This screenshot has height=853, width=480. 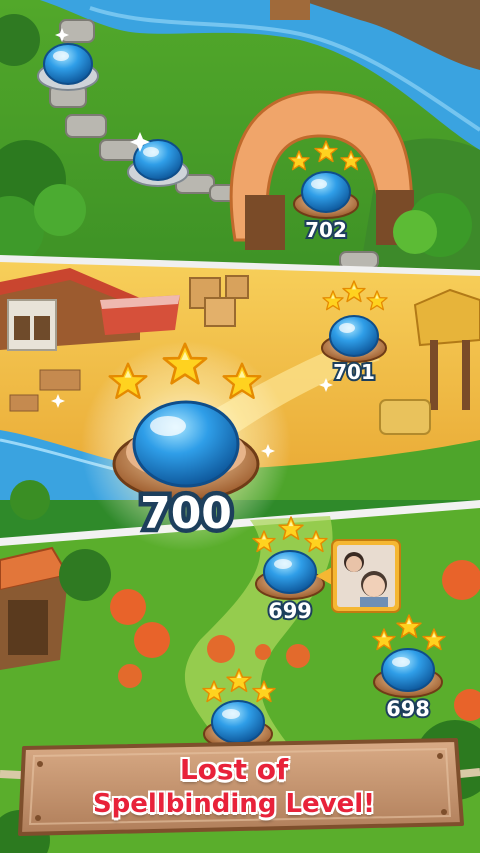 What do you see at coordinates (234, 804) in the screenshot?
I see `banner-title-line2: Spellbinding Level!` at bounding box center [234, 804].